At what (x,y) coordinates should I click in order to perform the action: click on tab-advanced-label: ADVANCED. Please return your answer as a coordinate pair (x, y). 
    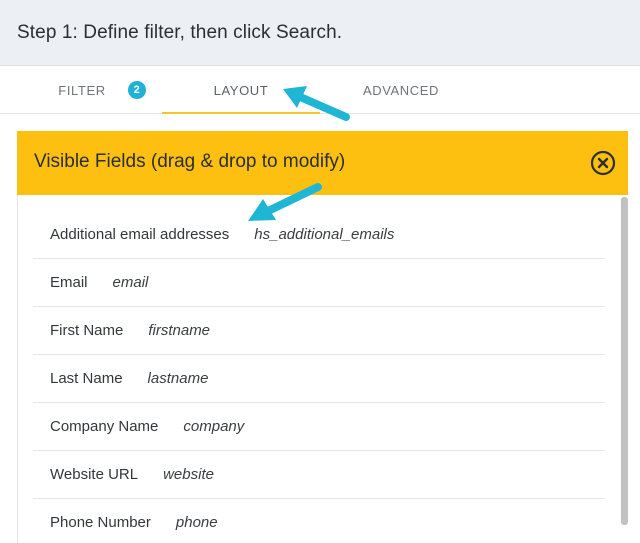
    Looking at the image, I should click on (401, 90).